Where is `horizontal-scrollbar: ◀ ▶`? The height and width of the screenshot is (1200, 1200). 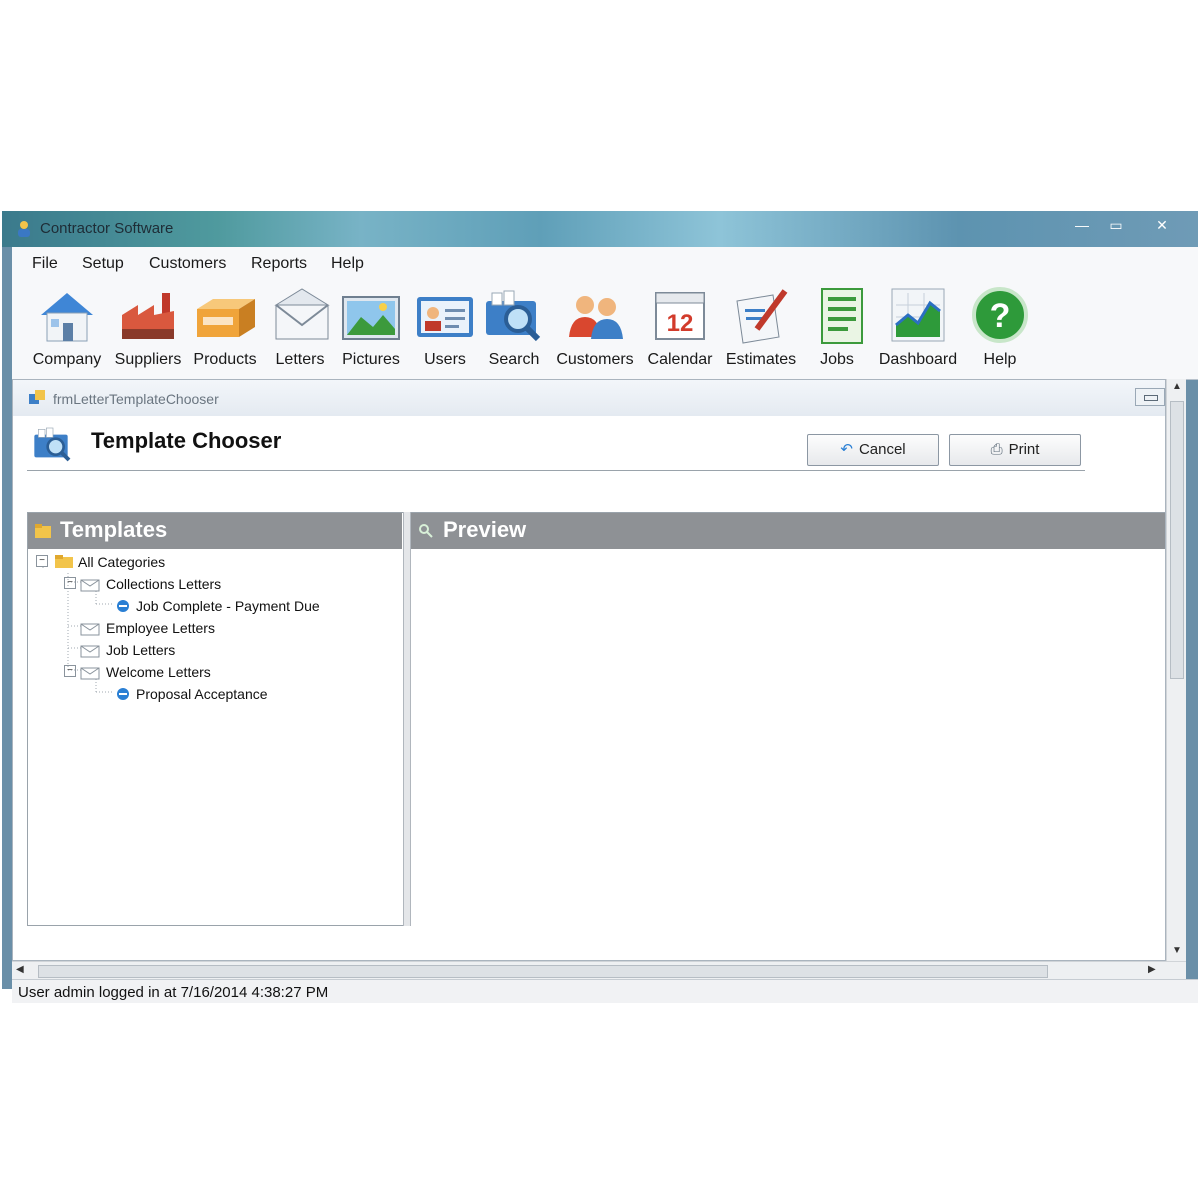
horizontal-scrollbar: ◀ ▶ is located at coordinates (599, 970).